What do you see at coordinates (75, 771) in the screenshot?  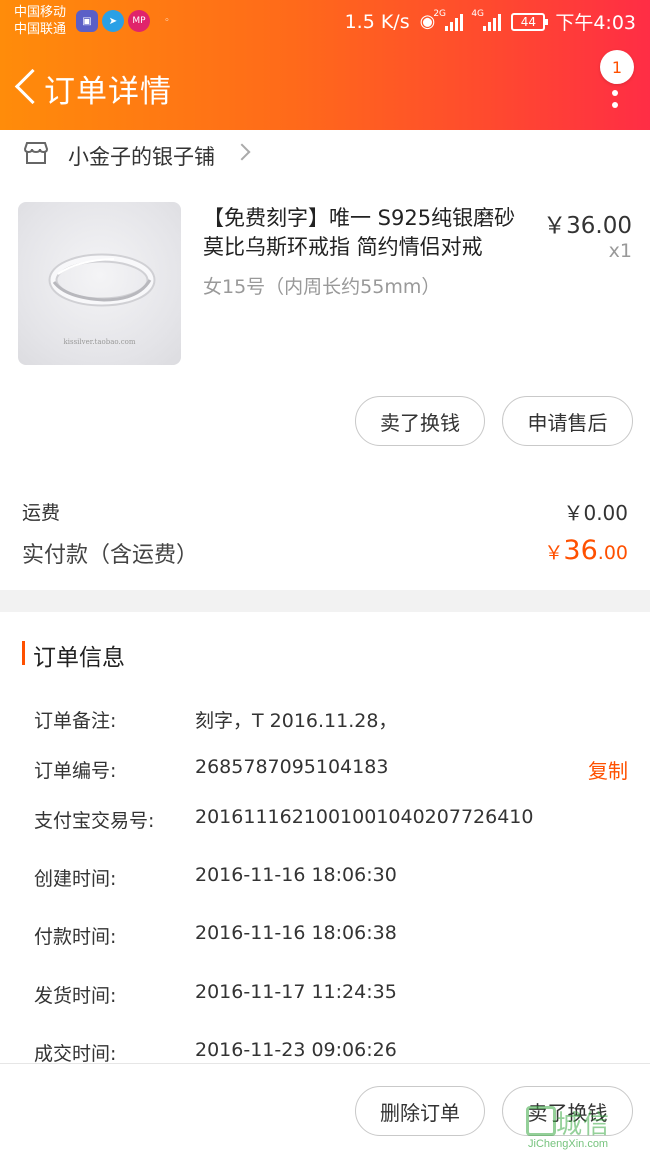 I see `order-number-label: 订单编号:` at bounding box center [75, 771].